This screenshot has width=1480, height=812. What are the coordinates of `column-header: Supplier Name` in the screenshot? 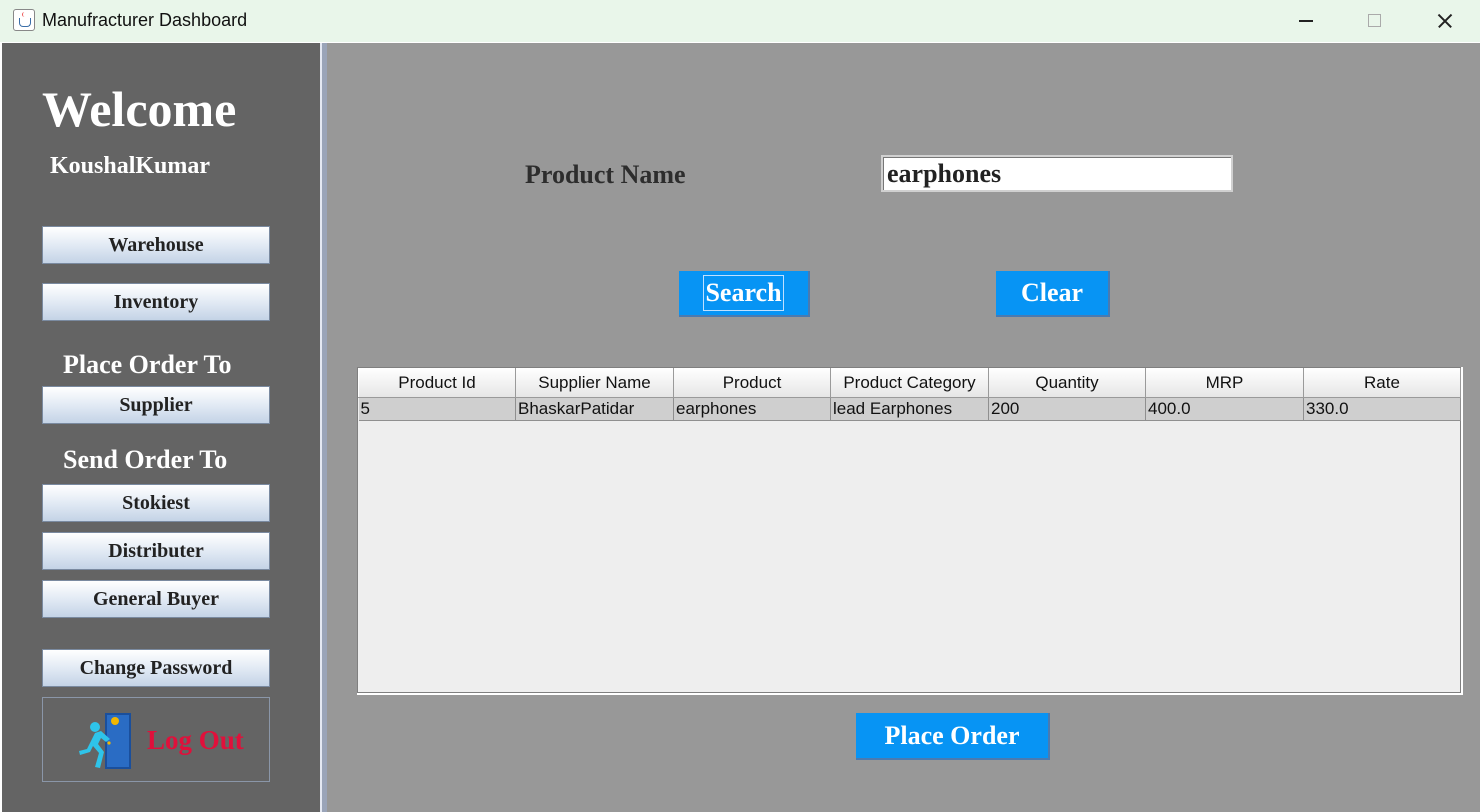 It's located at (594, 383).